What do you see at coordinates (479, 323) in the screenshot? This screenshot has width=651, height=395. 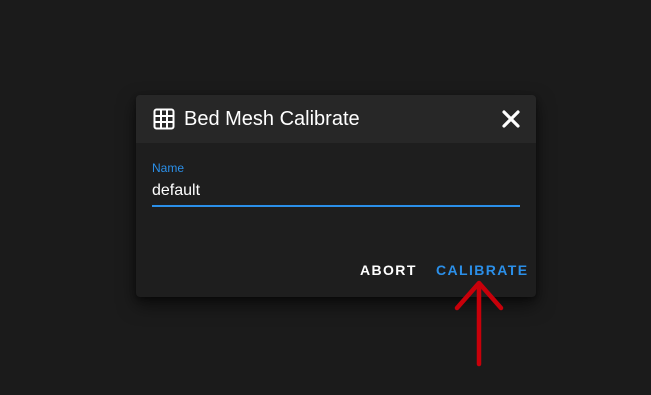 I see `arrow-up-icon` at bounding box center [479, 323].